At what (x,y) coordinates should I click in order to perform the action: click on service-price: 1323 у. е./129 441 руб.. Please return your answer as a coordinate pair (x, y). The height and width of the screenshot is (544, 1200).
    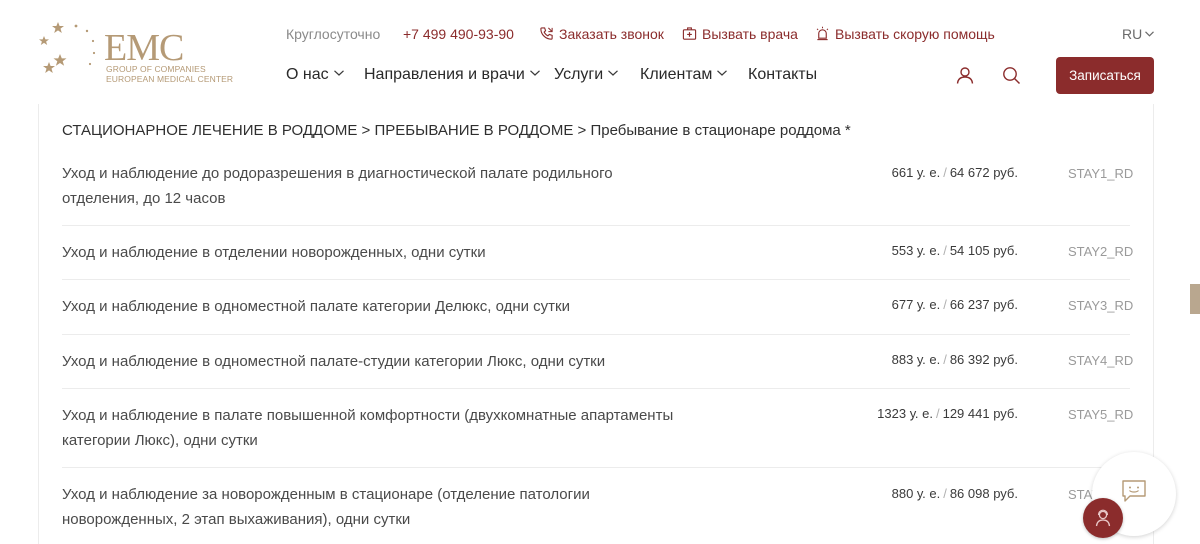
    Looking at the image, I should click on (947, 413).